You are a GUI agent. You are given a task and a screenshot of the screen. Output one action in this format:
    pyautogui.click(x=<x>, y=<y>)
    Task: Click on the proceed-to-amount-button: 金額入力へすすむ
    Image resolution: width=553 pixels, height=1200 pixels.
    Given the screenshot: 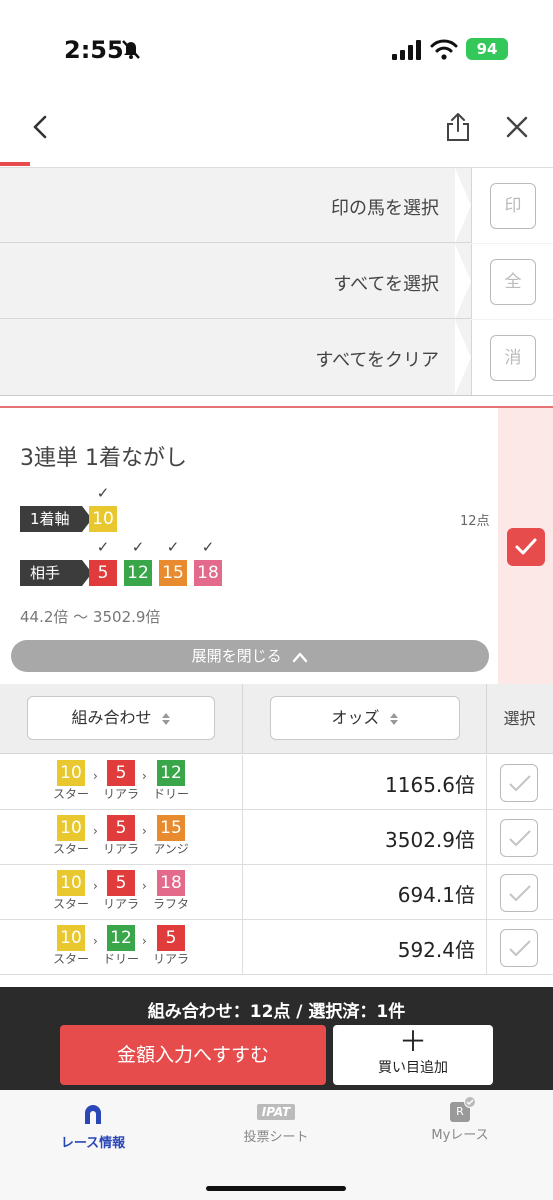 What is the action you would take?
    pyautogui.click(x=193, y=1055)
    